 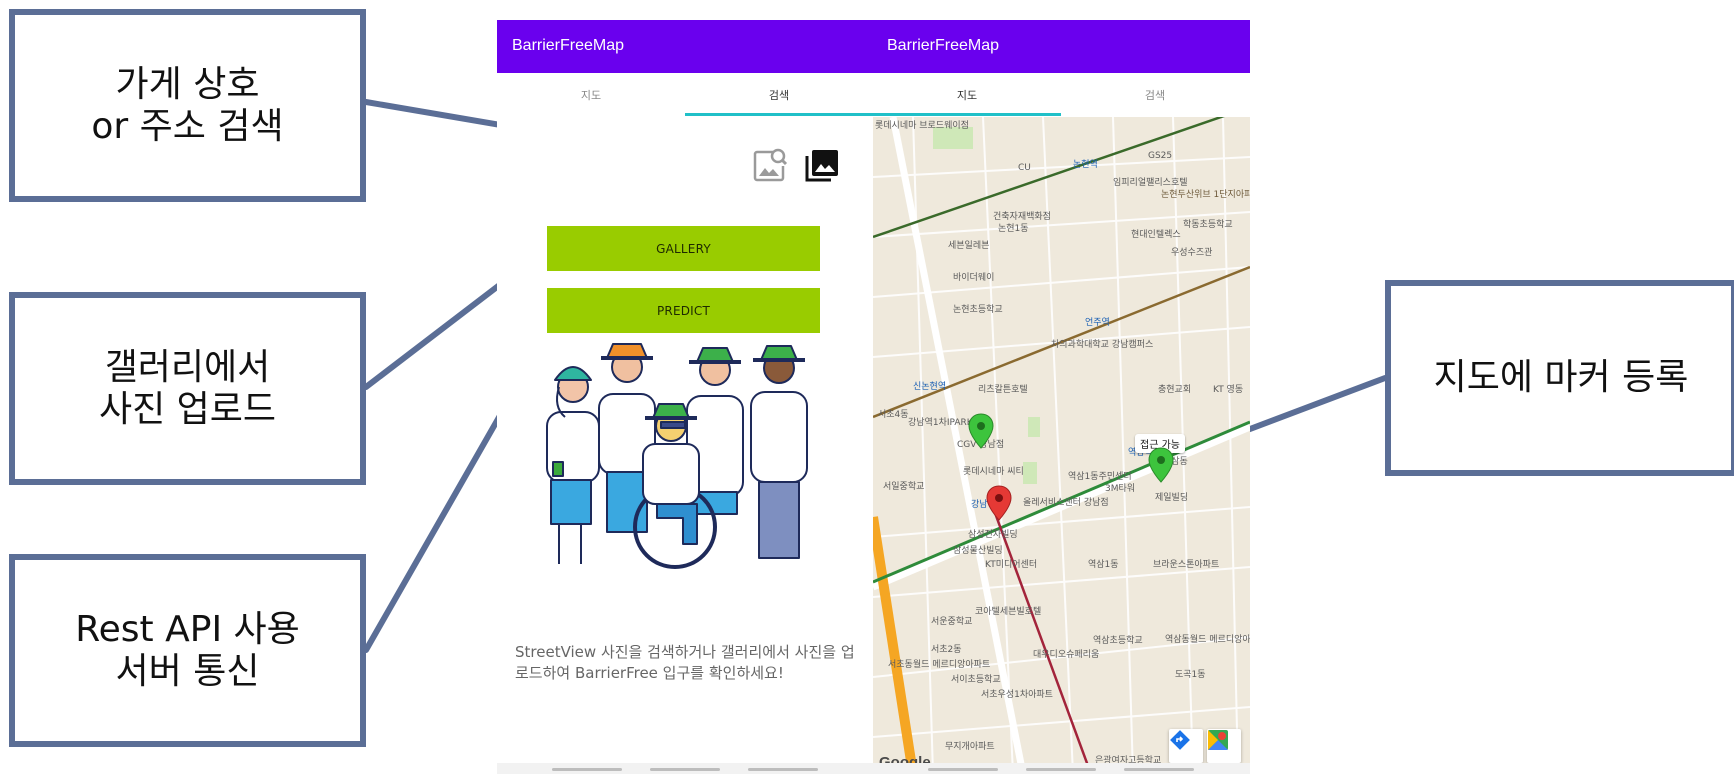 What do you see at coordinates (976, 680) in the screenshot?
I see `map-label: 서이초등학교` at bounding box center [976, 680].